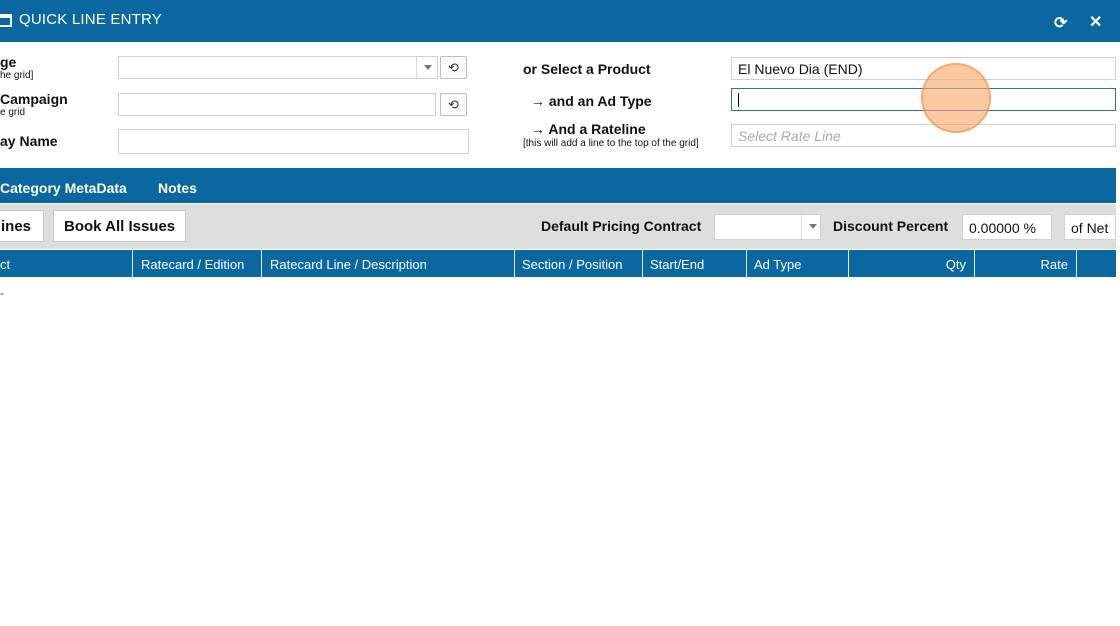  Describe the element at coordinates (1060, 23) in the screenshot. I see `refresh-icon: ⟳` at that location.